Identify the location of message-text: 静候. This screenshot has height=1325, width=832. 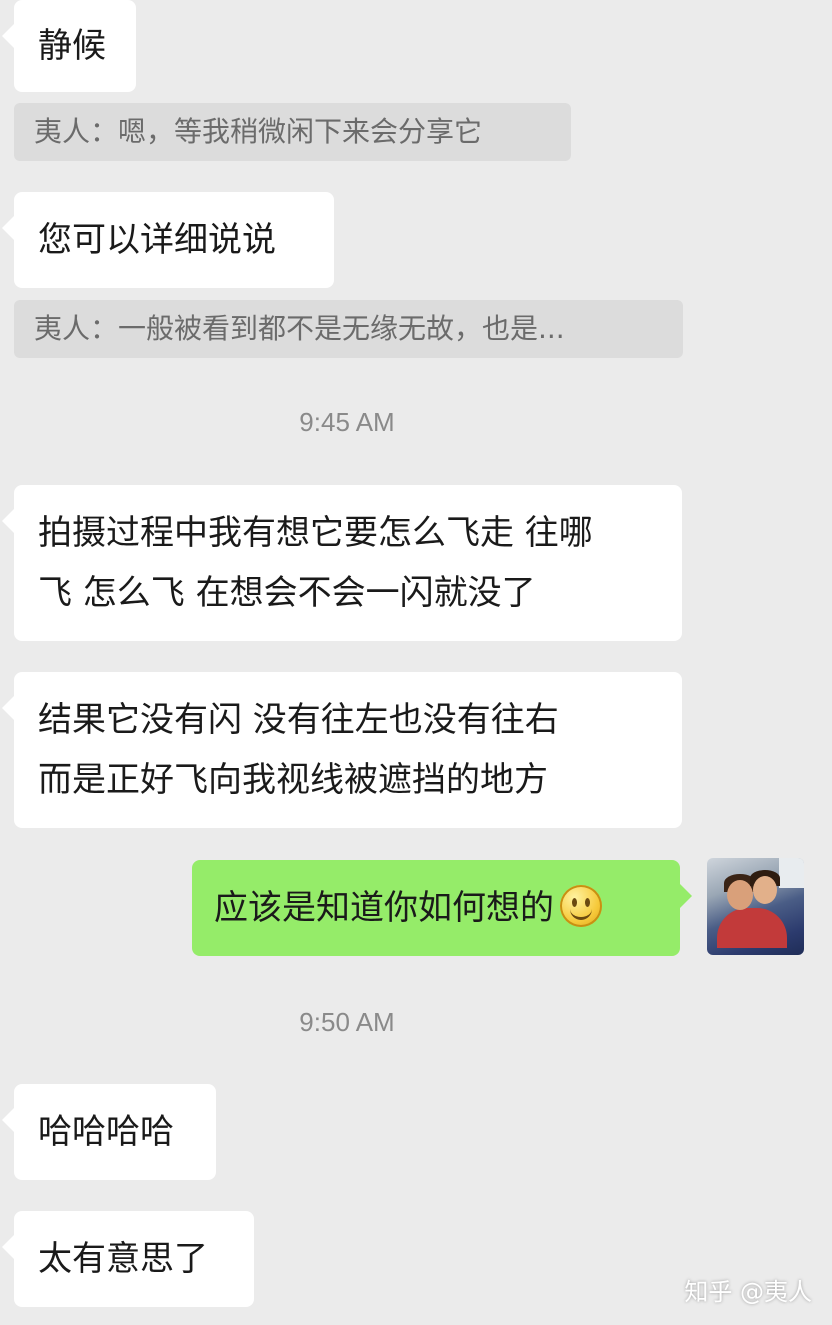
(72, 46).